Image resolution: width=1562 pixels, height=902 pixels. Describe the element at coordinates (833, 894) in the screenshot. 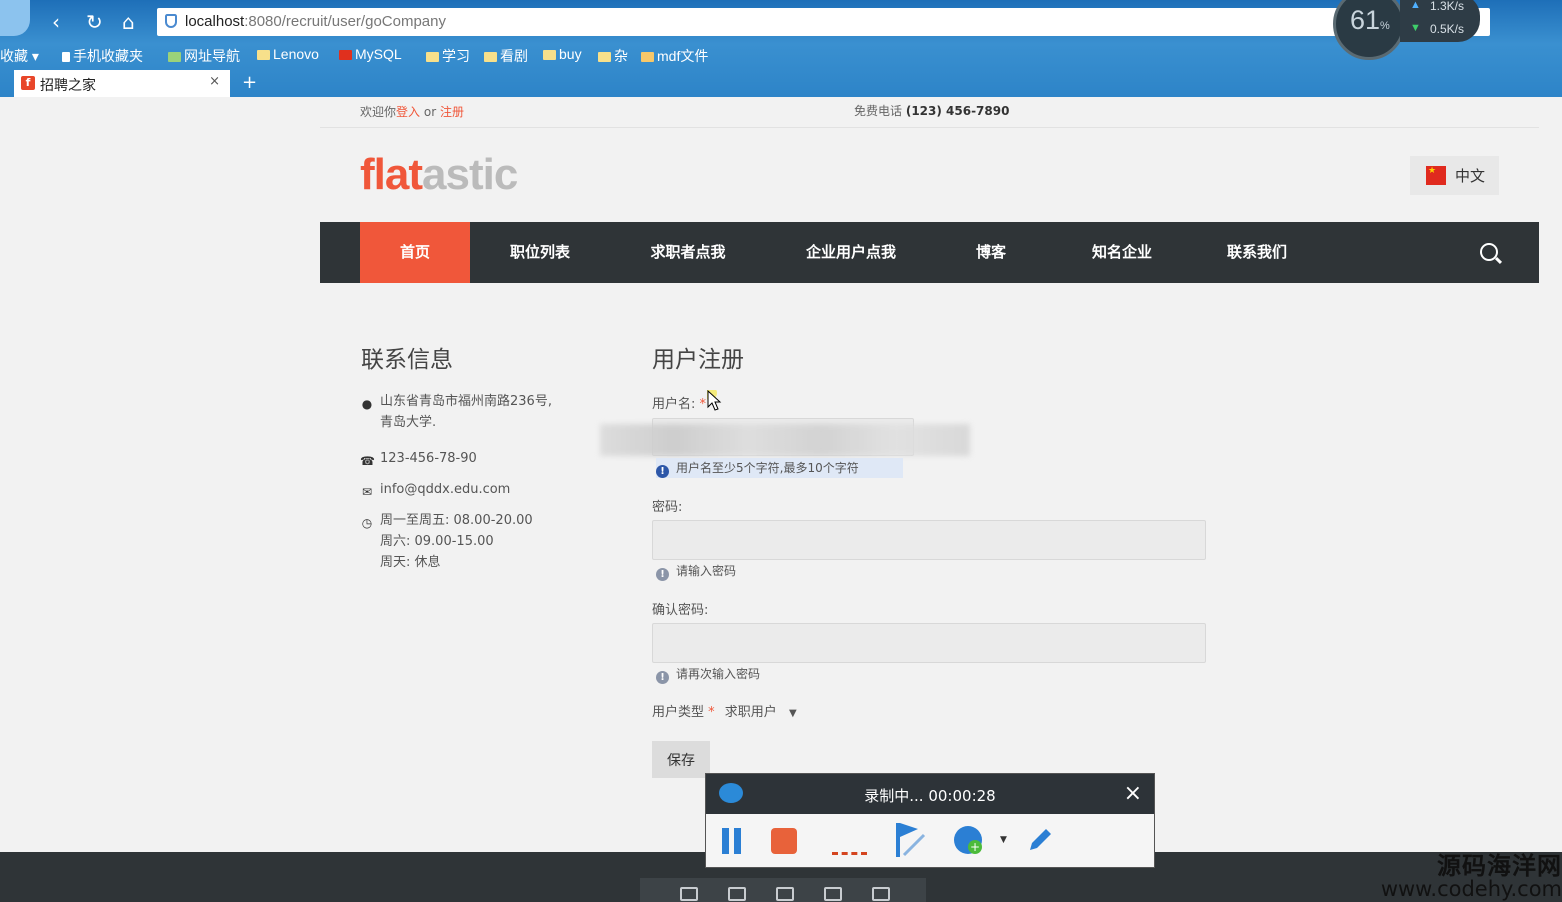

I see `document-icon` at that location.